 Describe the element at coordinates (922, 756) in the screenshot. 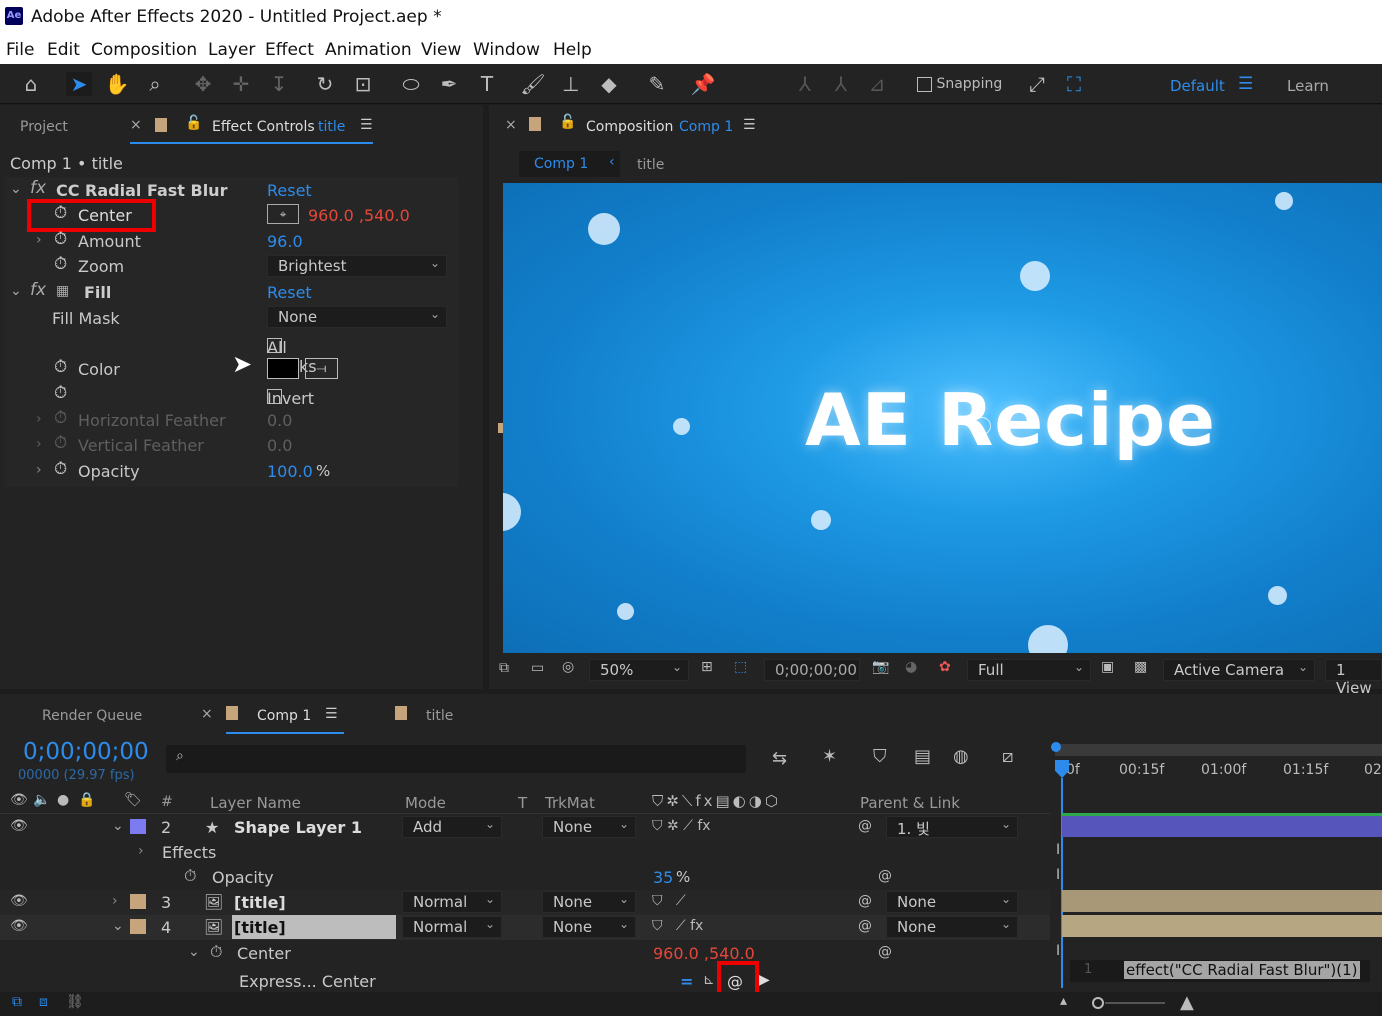

I see `frame-blending-icon: ▤` at that location.